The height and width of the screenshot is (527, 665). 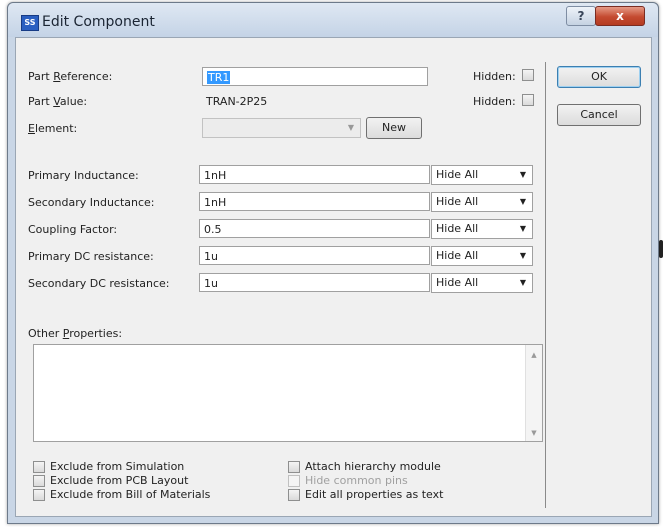 I want to click on primary-dc-resistance-visibility-select: Hide All ▼, so click(x=482, y=256).